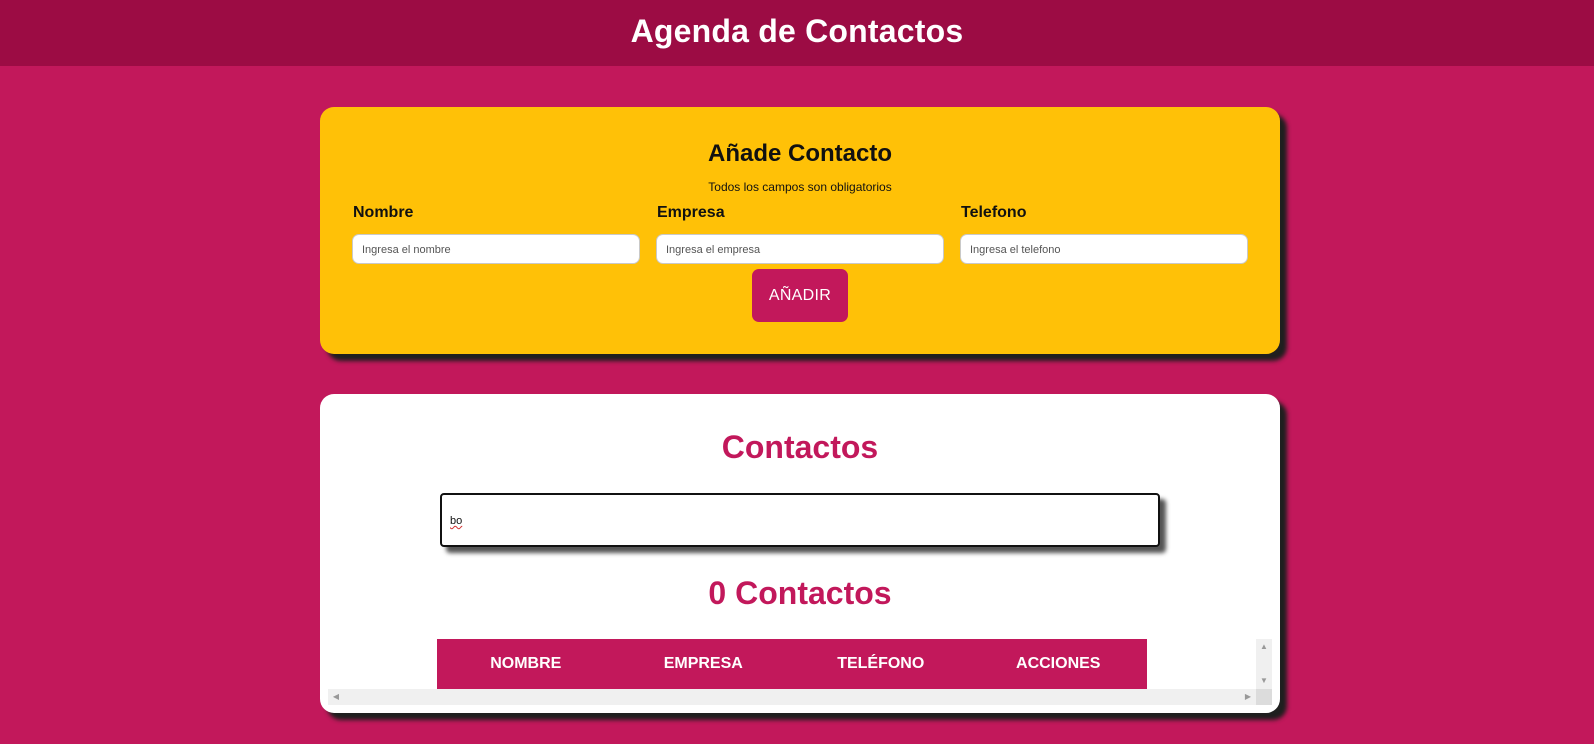  Describe the element at coordinates (881, 663) in the screenshot. I see `column-header-phone: TELÉFONO` at that location.